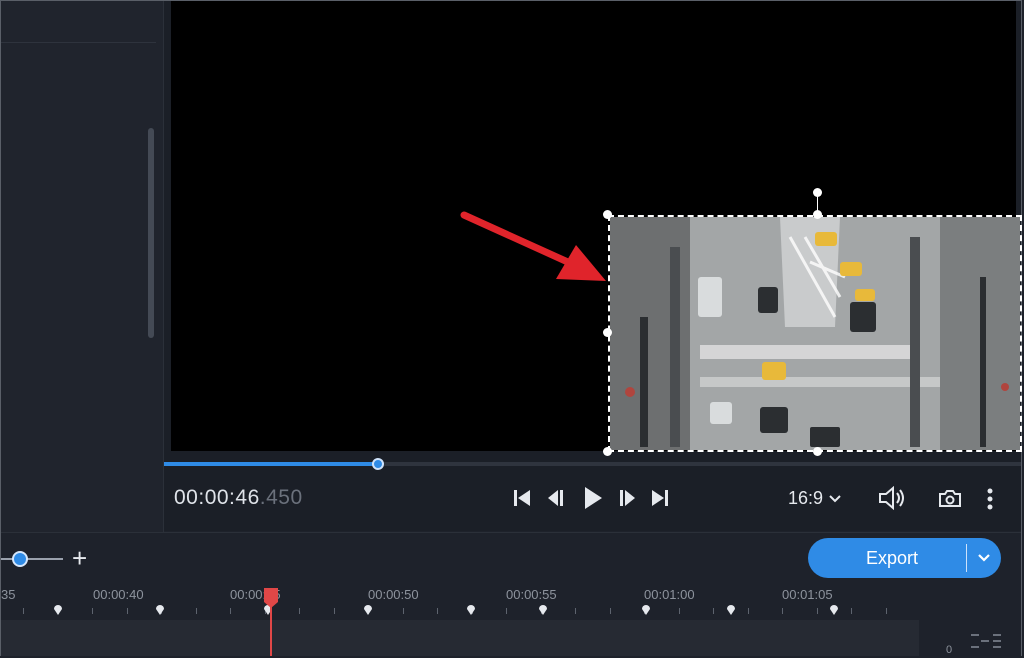 This screenshot has width=1024, height=658. I want to click on export-button: Export, so click(904, 558).